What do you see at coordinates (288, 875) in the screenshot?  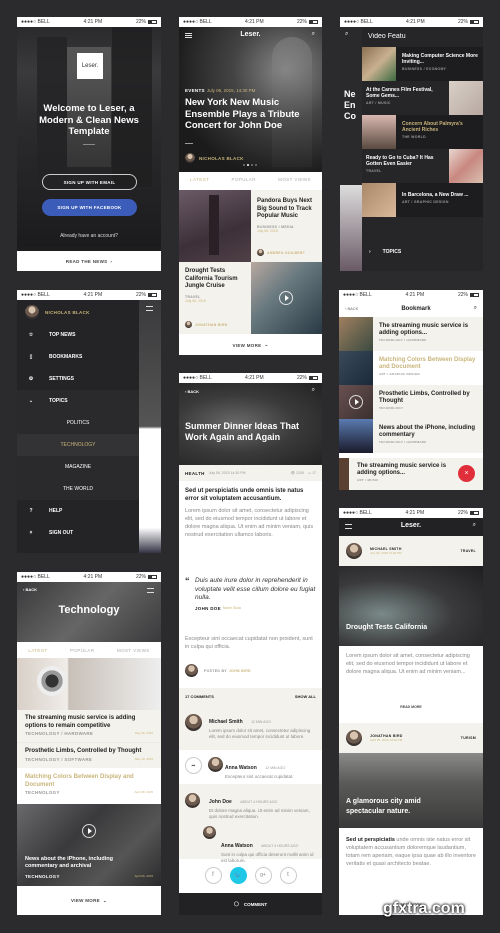 I see `tumblr-share-button: t` at bounding box center [288, 875].